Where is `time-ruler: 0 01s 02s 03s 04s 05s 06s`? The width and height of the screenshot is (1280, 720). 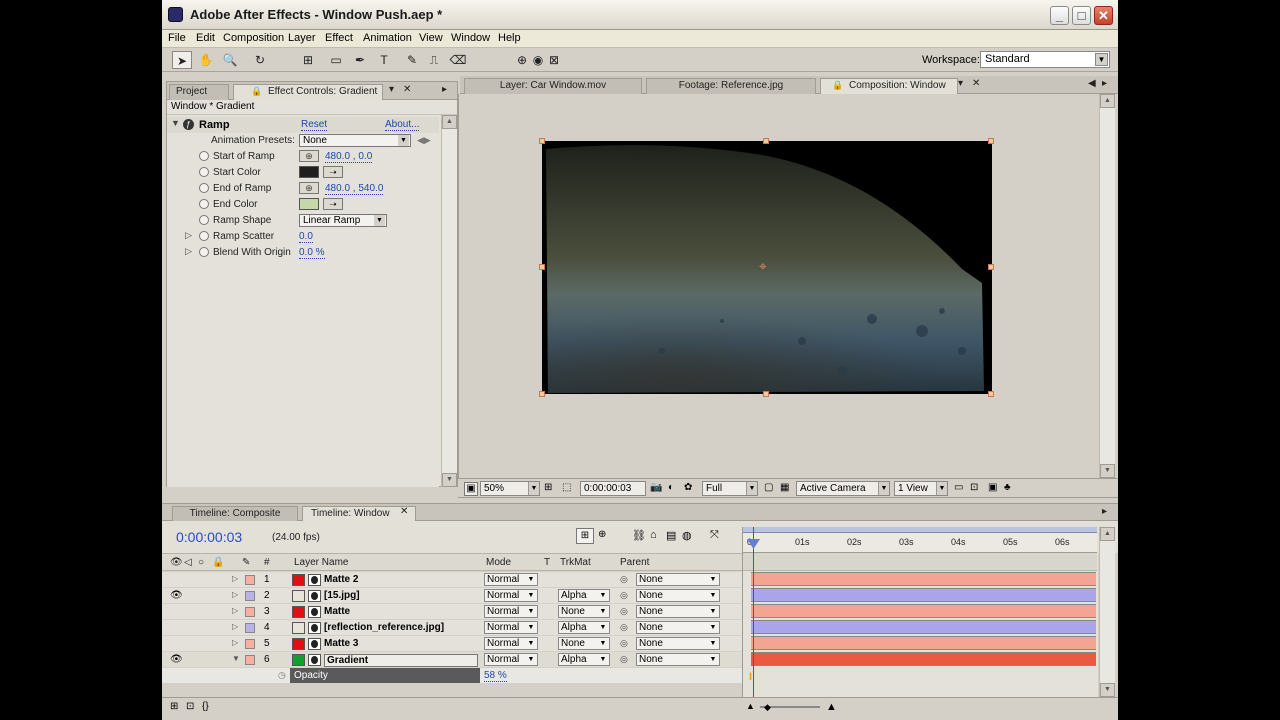
time-ruler: 0 01s 02s 03s 04s 05s 06s is located at coordinates (920, 540).